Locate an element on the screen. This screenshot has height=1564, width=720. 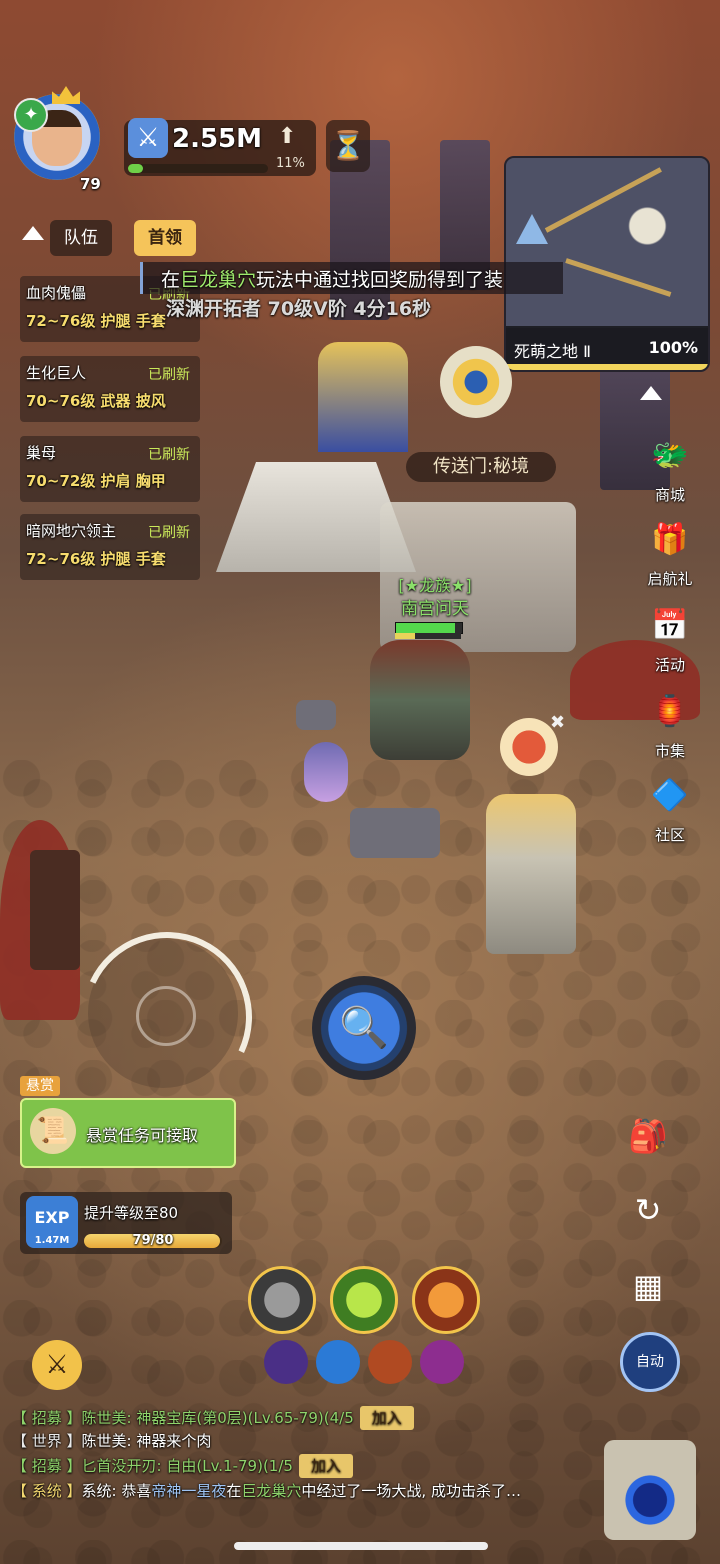
menu-label: 社区 is located at coordinates (669, 835).